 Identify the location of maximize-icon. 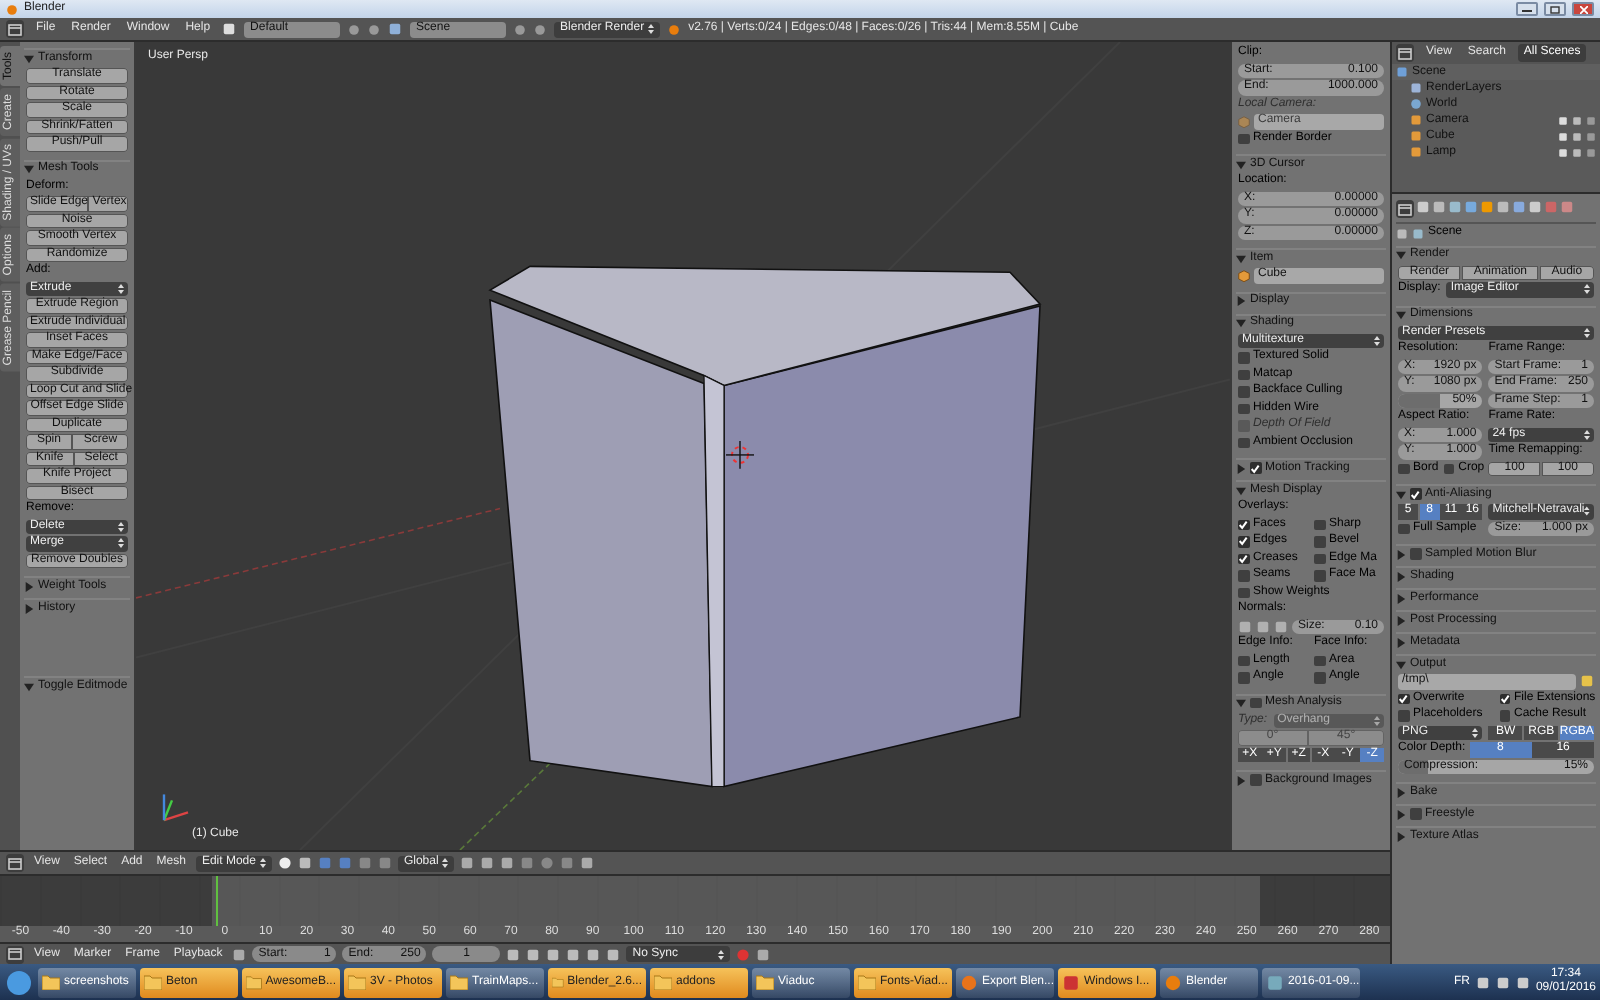
(1555, 9).